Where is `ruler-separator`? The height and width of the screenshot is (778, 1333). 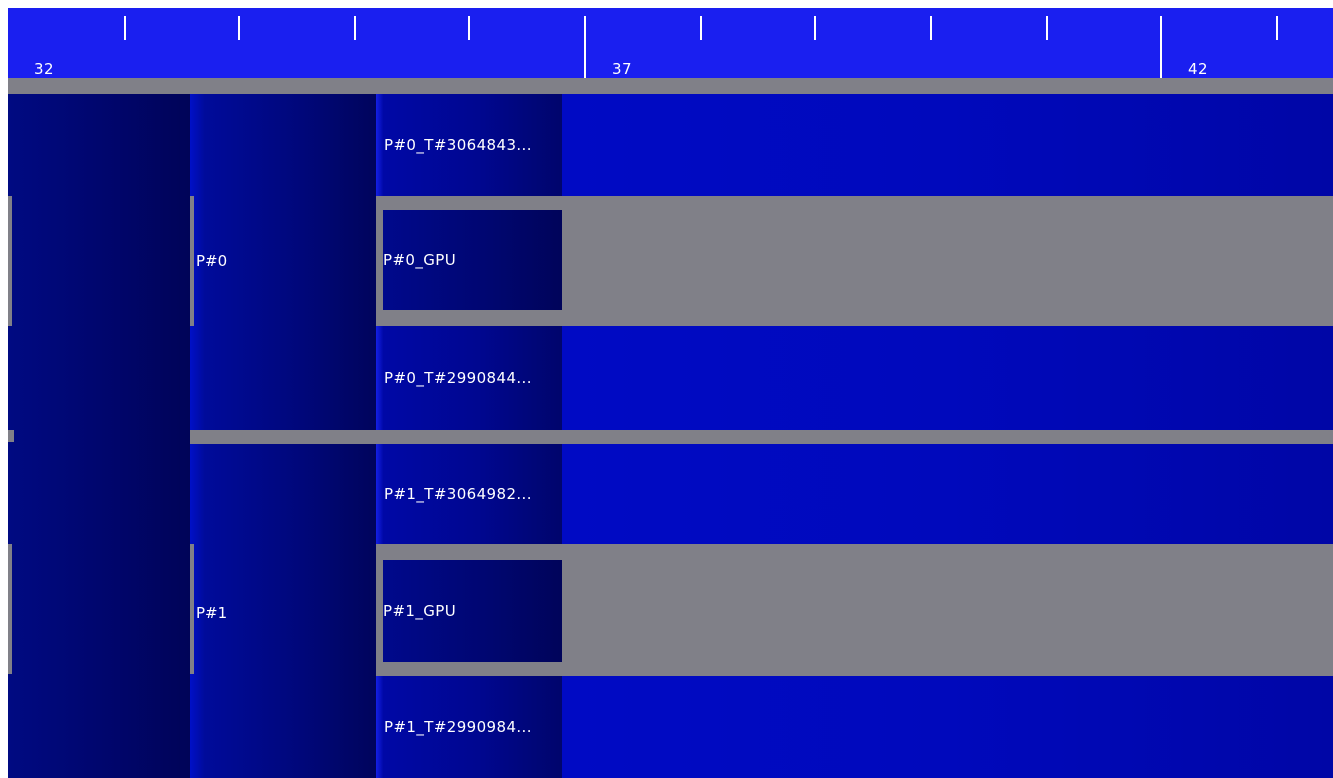
ruler-separator is located at coordinates (670, 86).